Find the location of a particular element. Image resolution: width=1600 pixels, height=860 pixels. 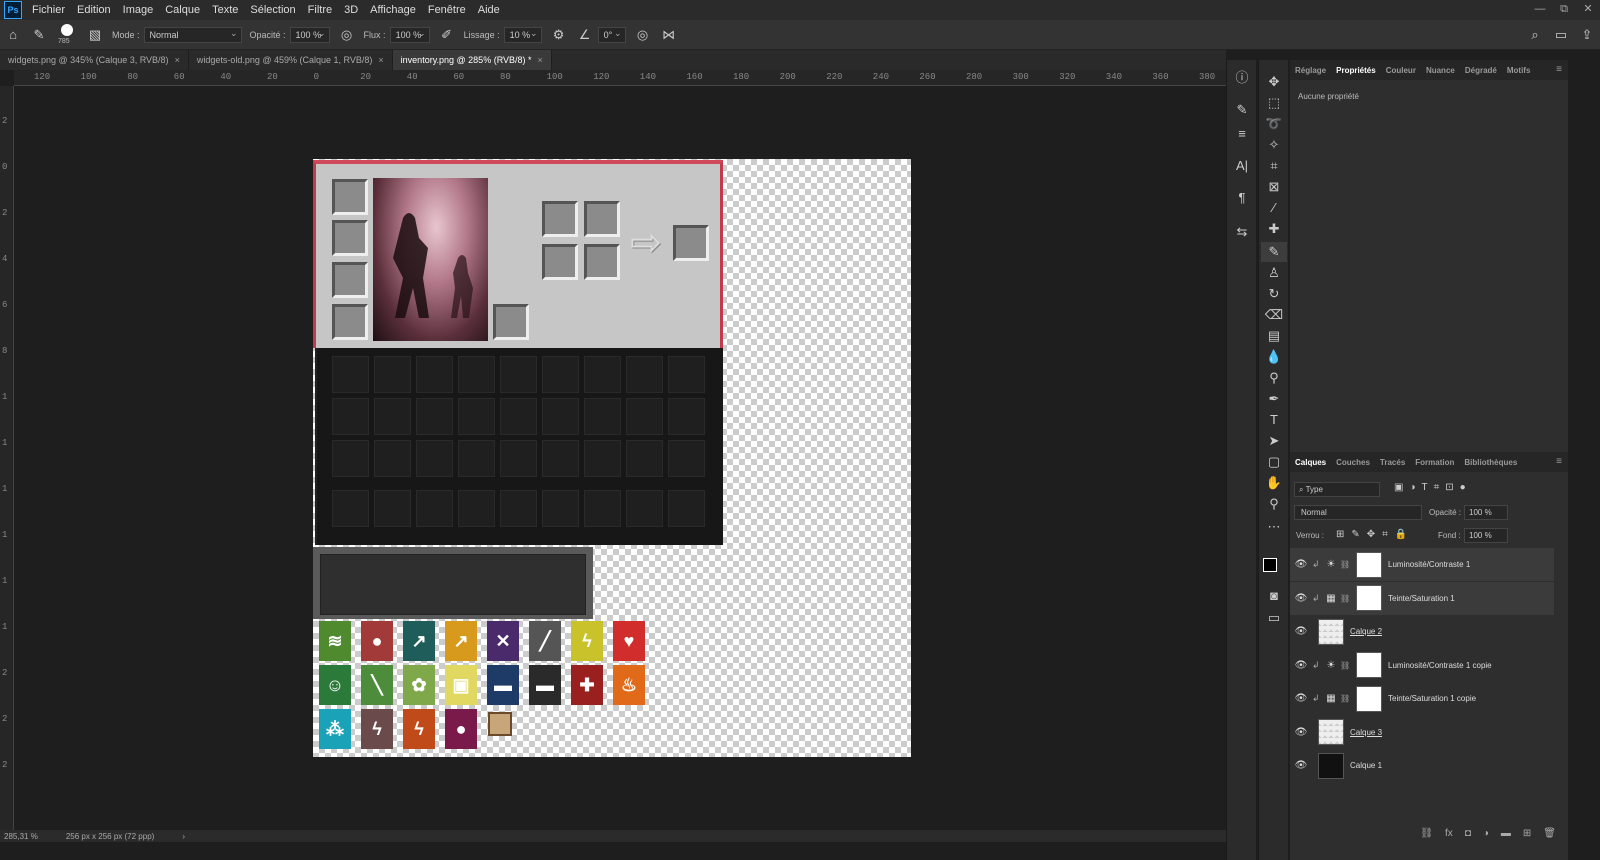

screen-mode-icon: ▭ is located at coordinates (1274, 618).